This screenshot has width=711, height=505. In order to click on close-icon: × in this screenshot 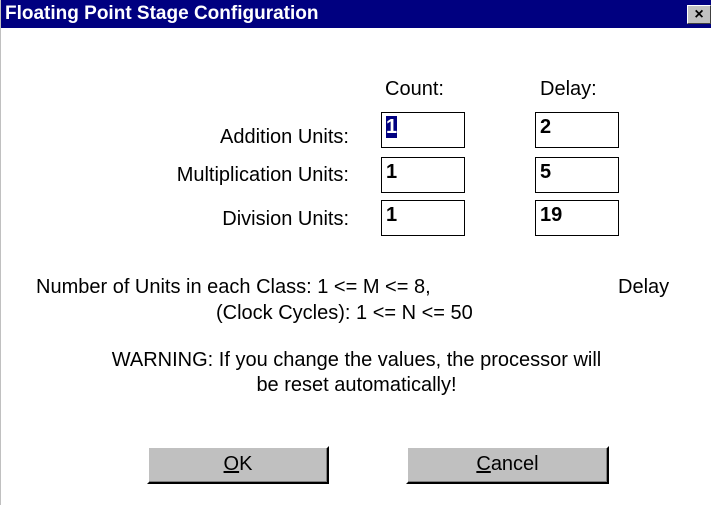, I will do `click(699, 14)`.